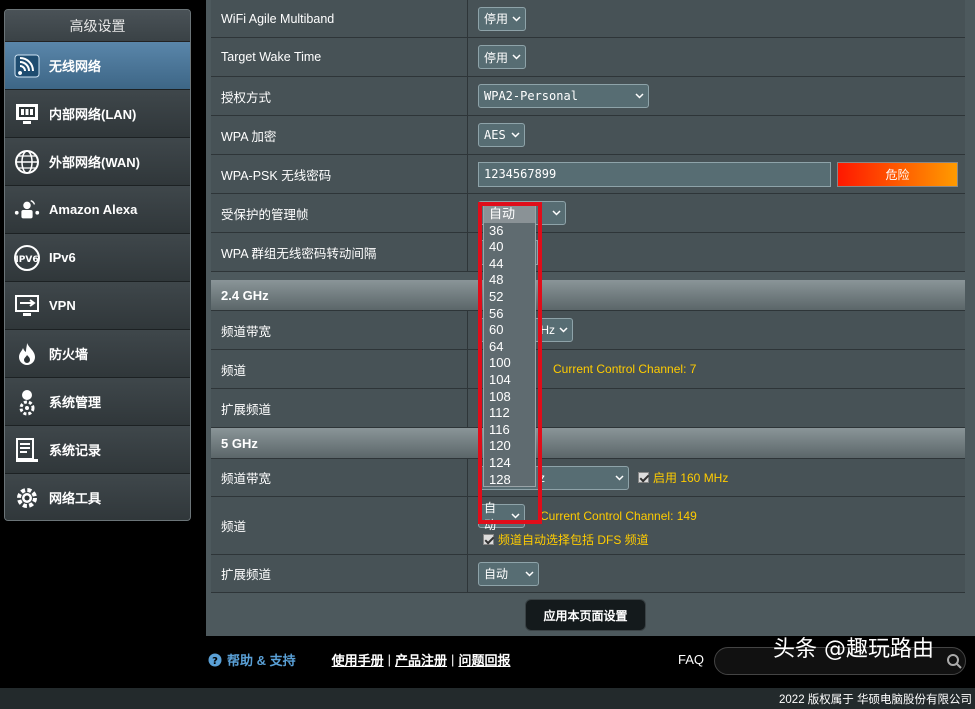  Describe the element at coordinates (97, 258) in the screenshot. I see `sidebar-item-ipv6: IPV6 IPv6` at that location.